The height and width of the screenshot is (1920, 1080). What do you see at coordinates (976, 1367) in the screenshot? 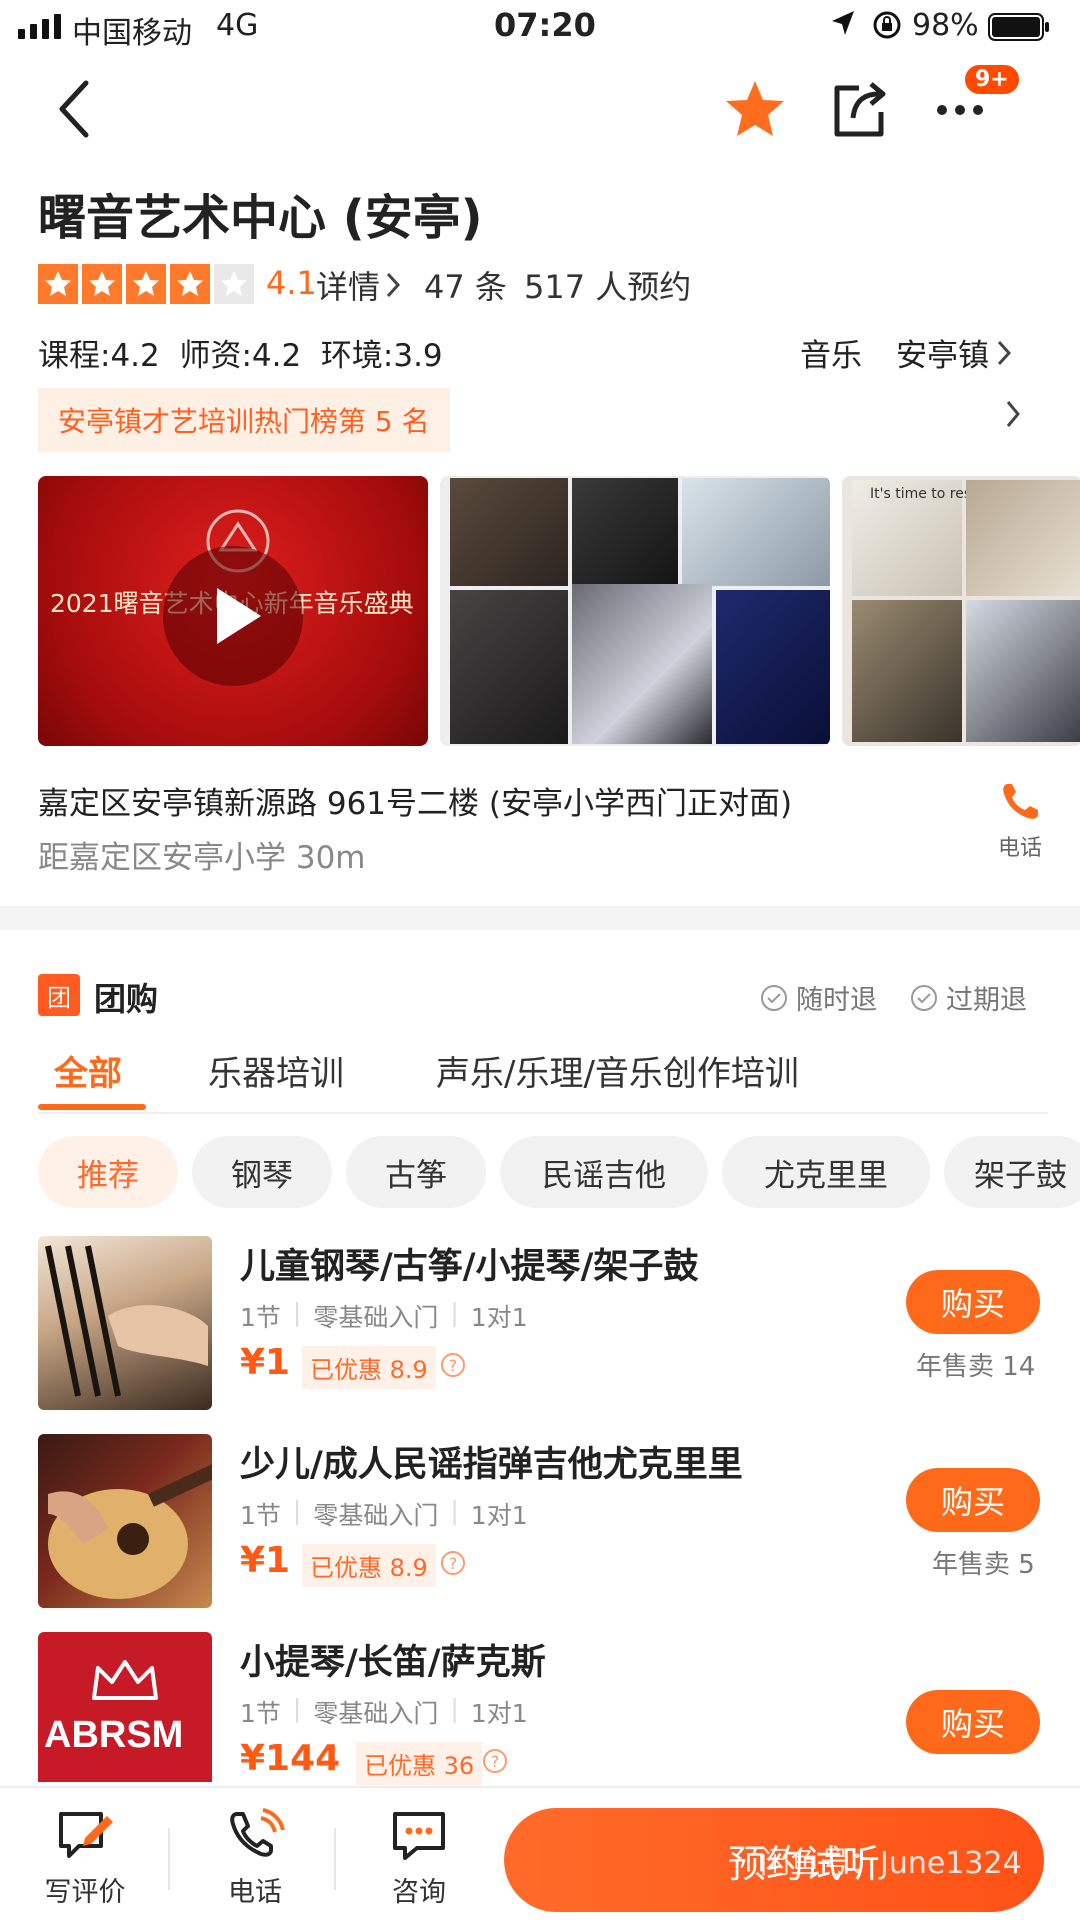
I see `deal-sold-count: 年售卖 14` at bounding box center [976, 1367].